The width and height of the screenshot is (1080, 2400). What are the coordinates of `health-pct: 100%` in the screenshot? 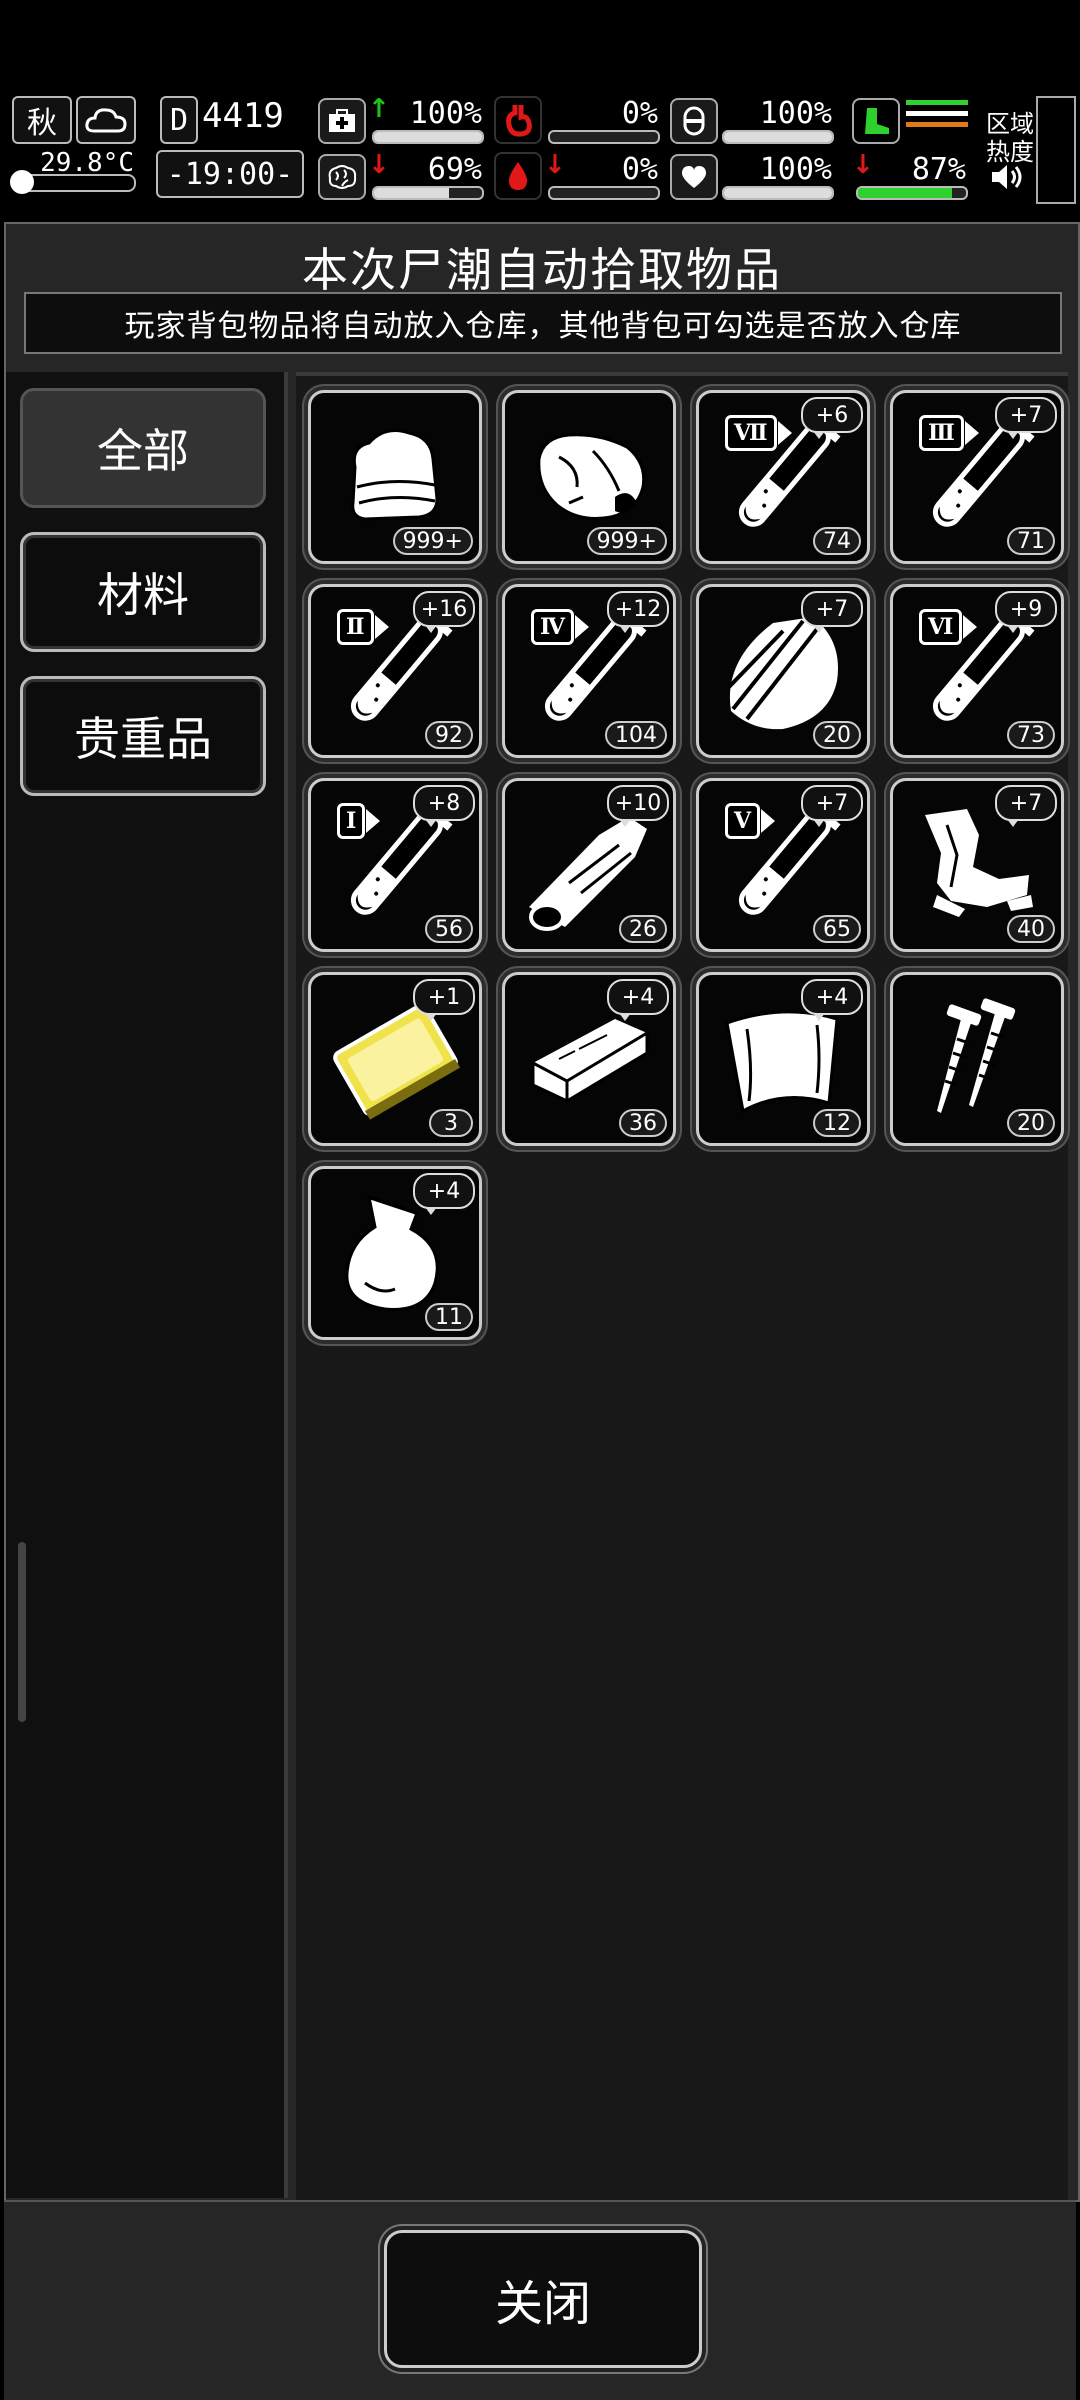 It's located at (445, 113).